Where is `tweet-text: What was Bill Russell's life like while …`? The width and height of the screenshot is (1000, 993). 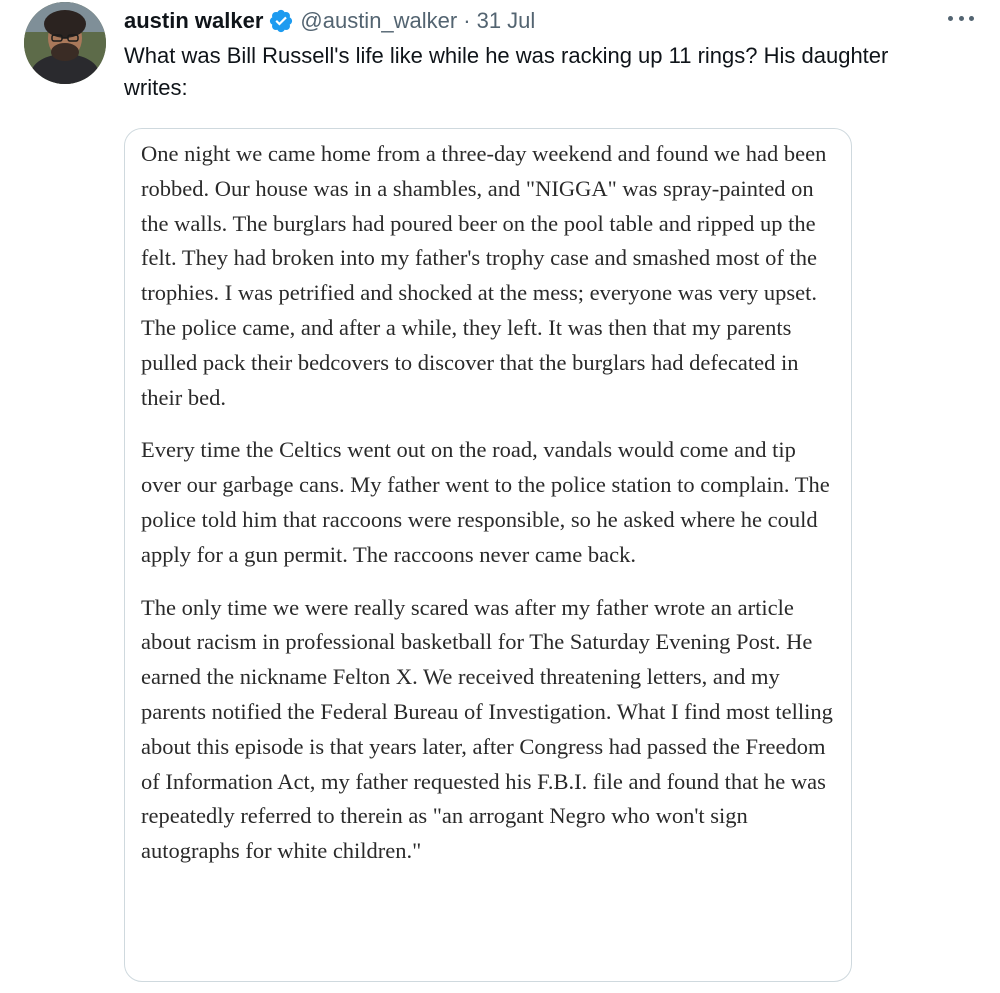 tweet-text: What was Bill Russell's life like while … is located at coordinates (506, 71).